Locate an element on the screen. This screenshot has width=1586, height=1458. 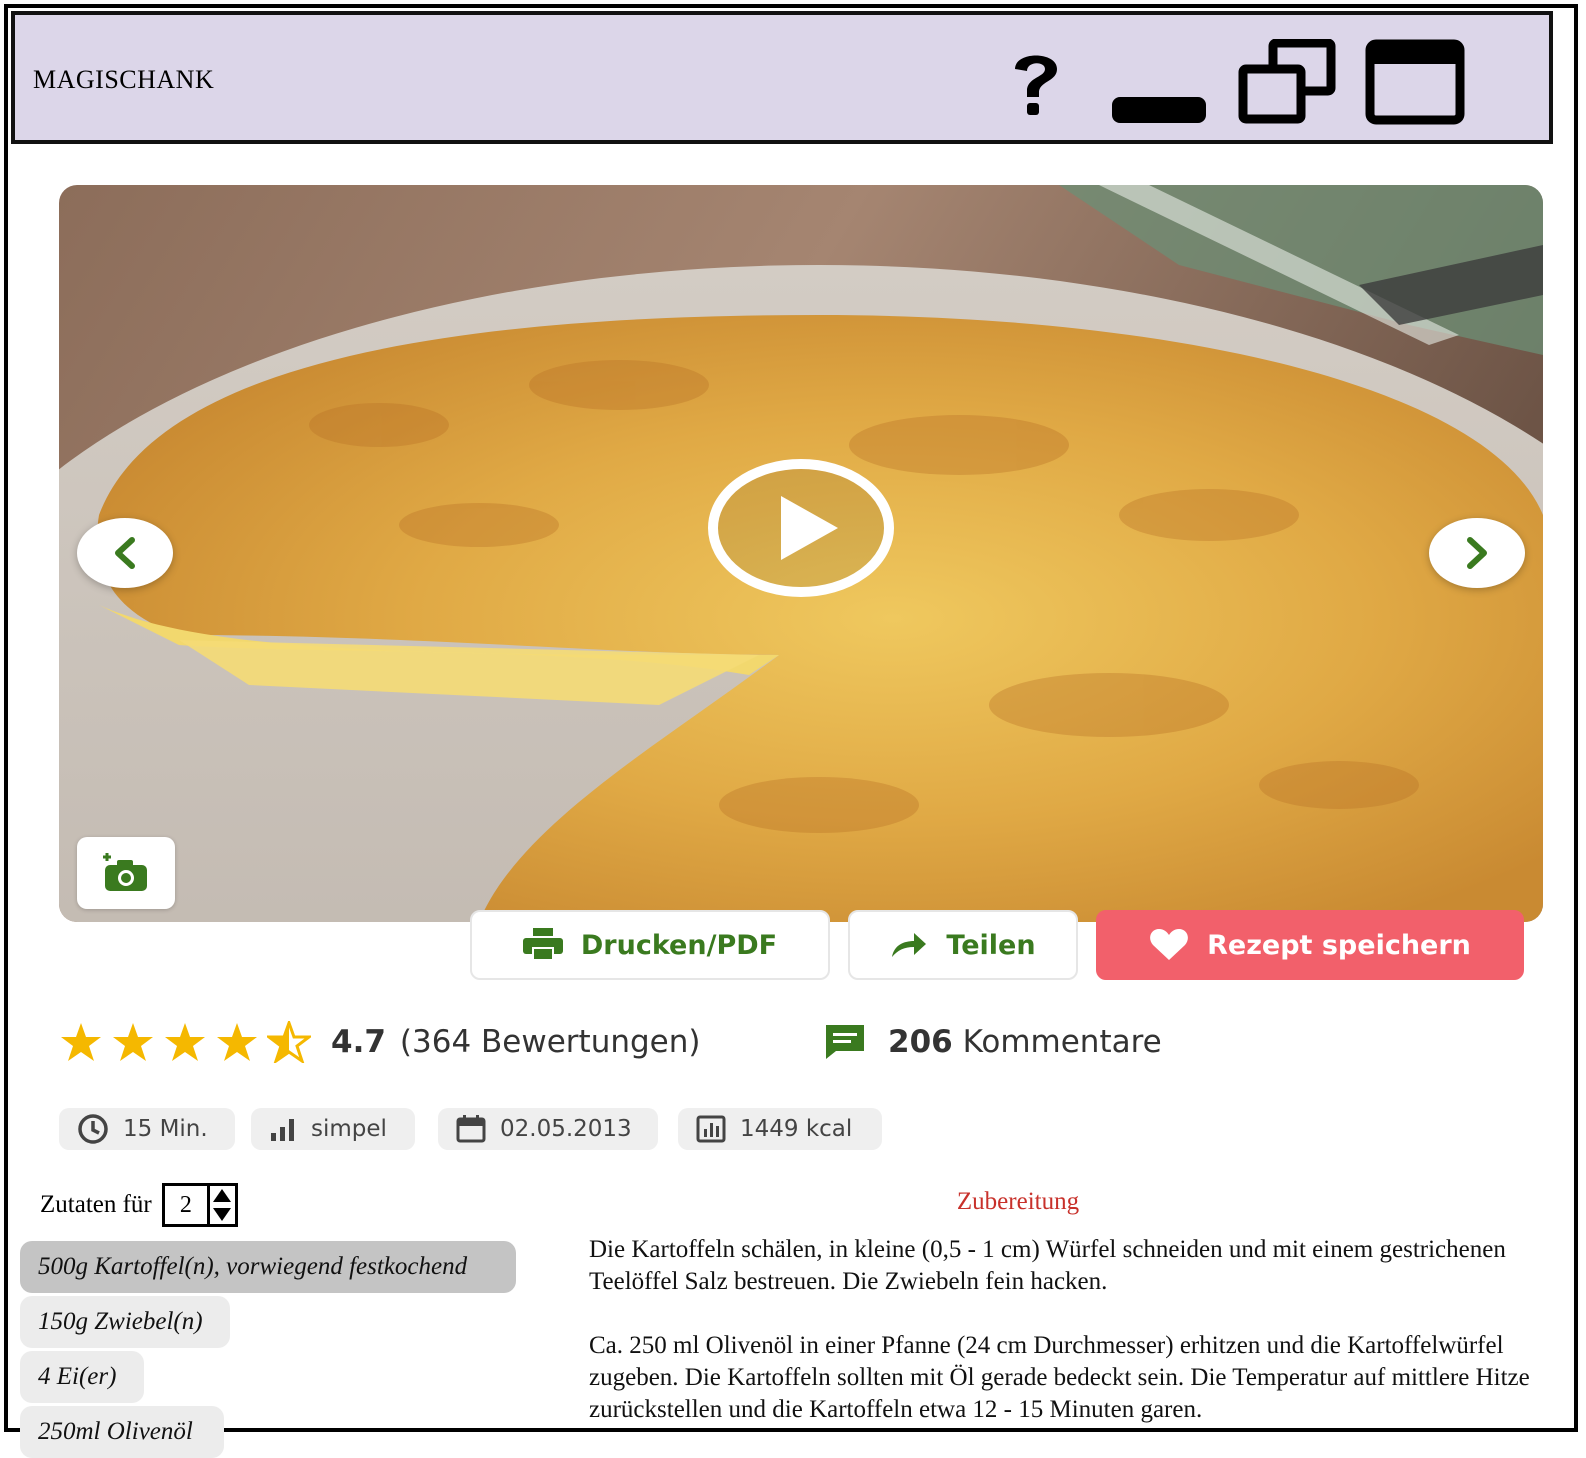
preparation-title: Zubereitung is located at coordinates (1018, 1201).